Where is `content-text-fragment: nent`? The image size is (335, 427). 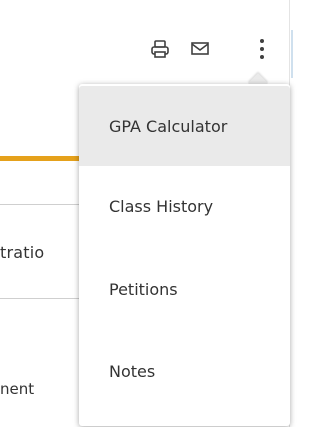 content-text-fragment: nent is located at coordinates (17, 389).